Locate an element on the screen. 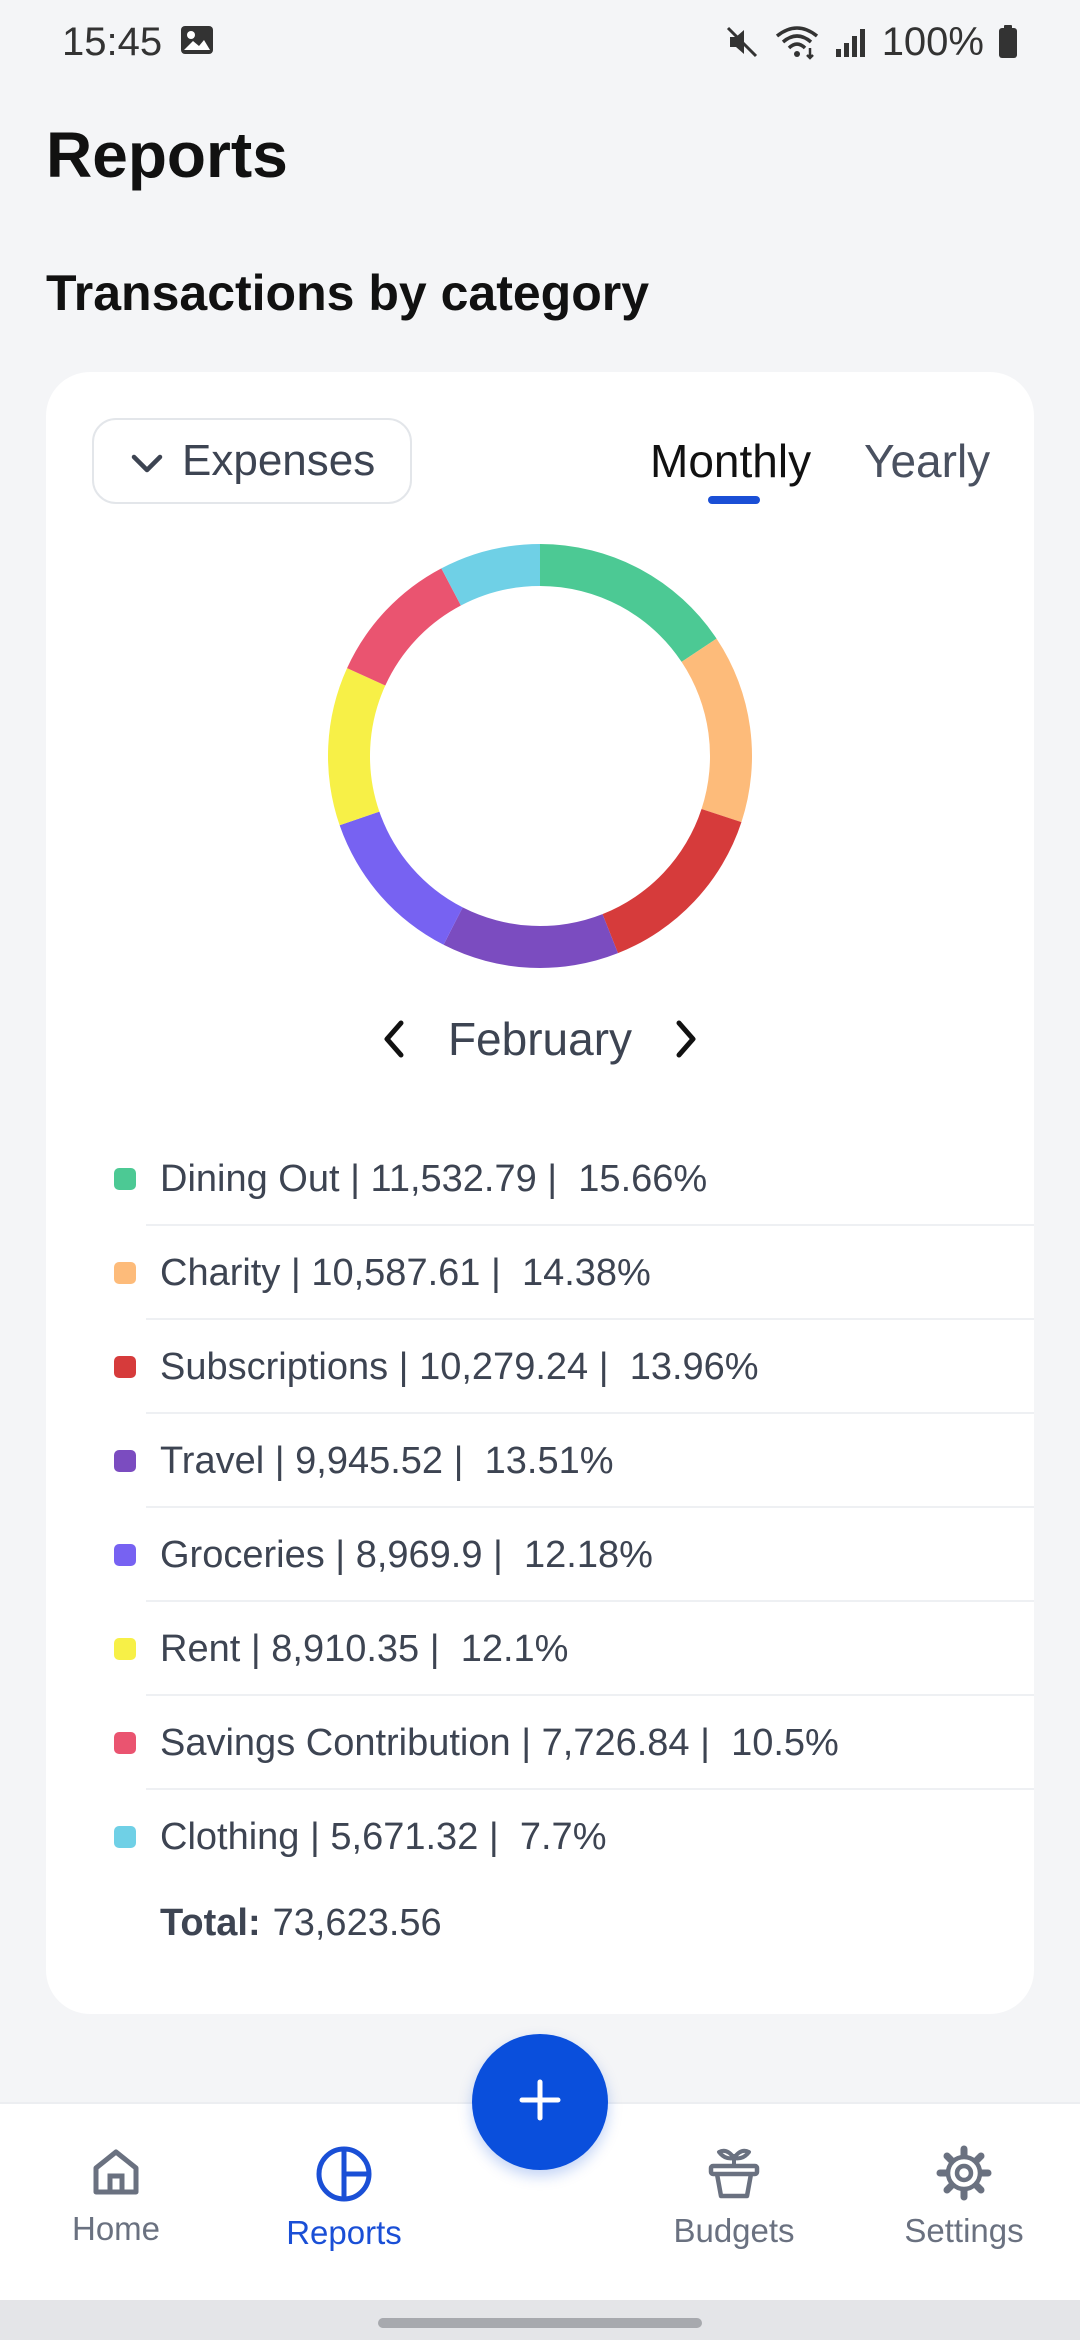 The width and height of the screenshot is (1080, 2340). legend-item: Charity | 10,587.61 | 14.38% is located at coordinates (540, 1273).